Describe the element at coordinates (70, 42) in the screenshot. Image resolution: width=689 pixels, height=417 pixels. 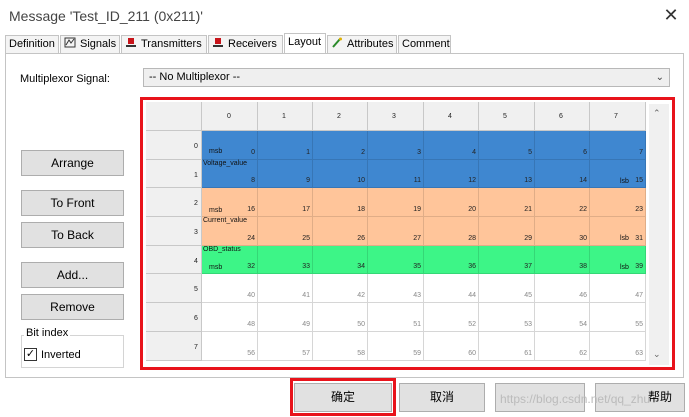
I see `signal-icon` at that location.